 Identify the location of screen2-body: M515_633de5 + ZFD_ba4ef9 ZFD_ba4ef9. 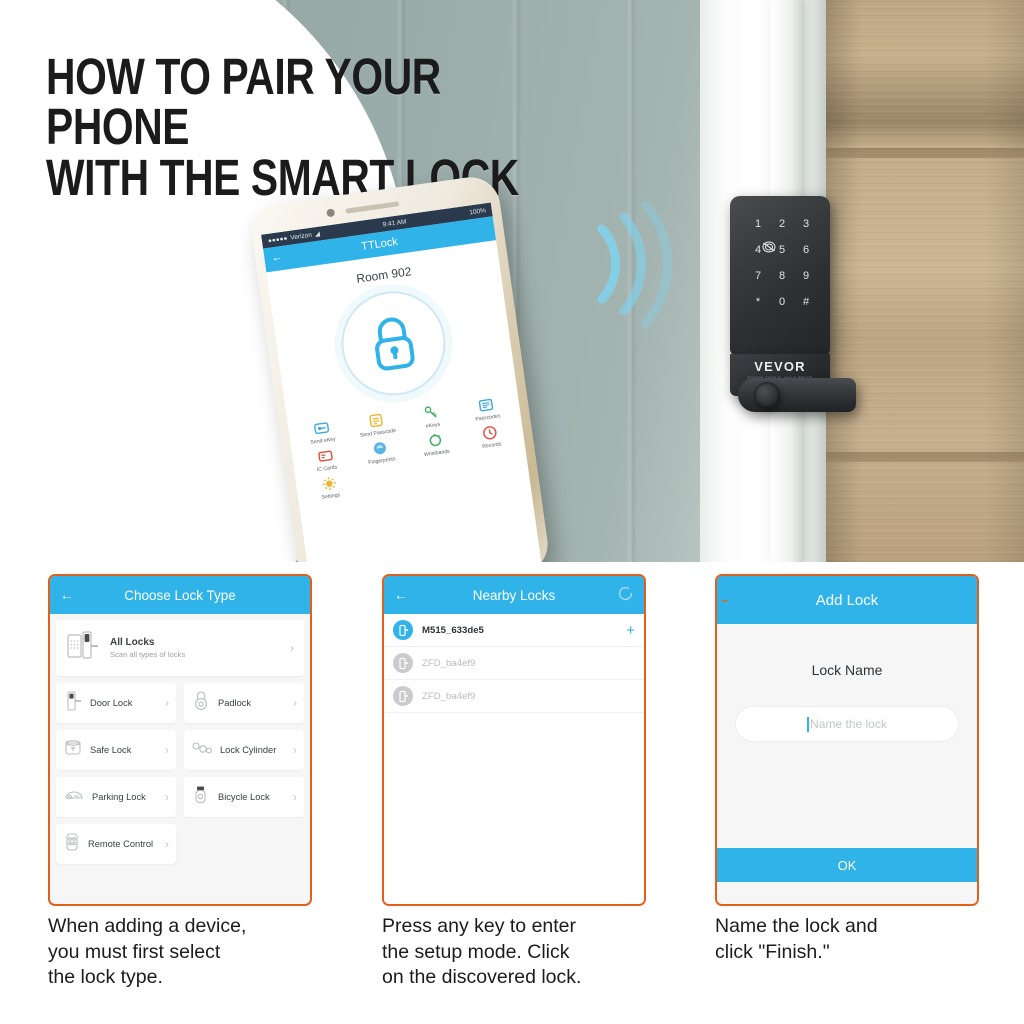
(514, 759).